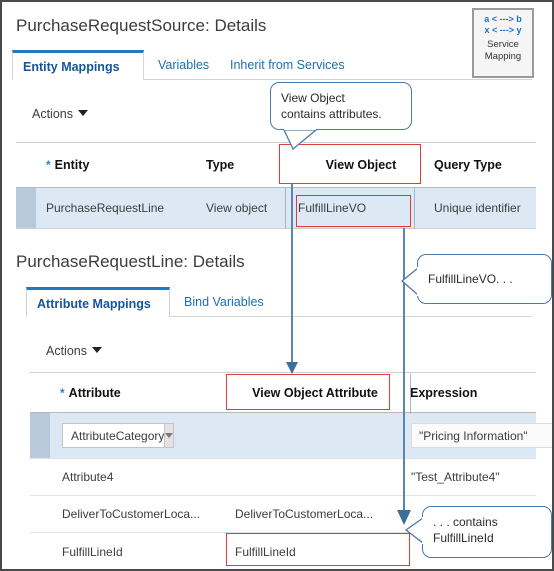 The width and height of the screenshot is (554, 571). Describe the element at coordinates (183, 65) in the screenshot. I see `tab-variables: Variables` at that location.